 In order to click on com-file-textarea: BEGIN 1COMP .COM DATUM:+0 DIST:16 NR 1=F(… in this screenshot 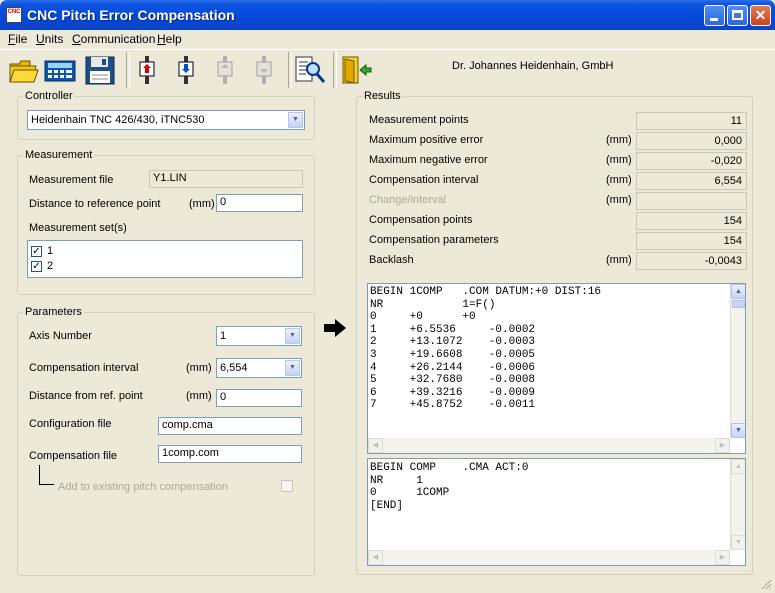, I will do `click(556, 368)`.